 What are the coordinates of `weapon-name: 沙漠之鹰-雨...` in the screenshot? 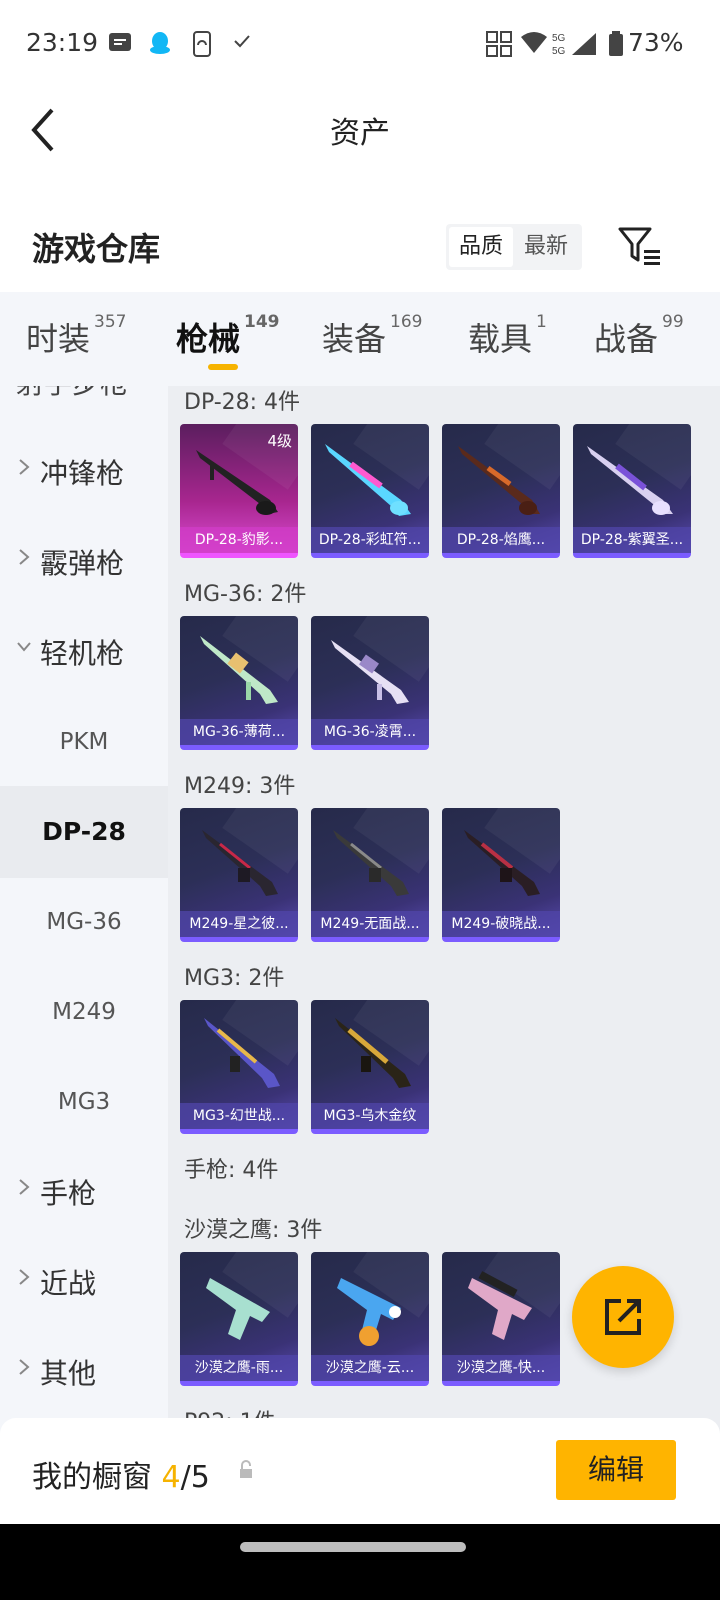 It's located at (239, 1368).